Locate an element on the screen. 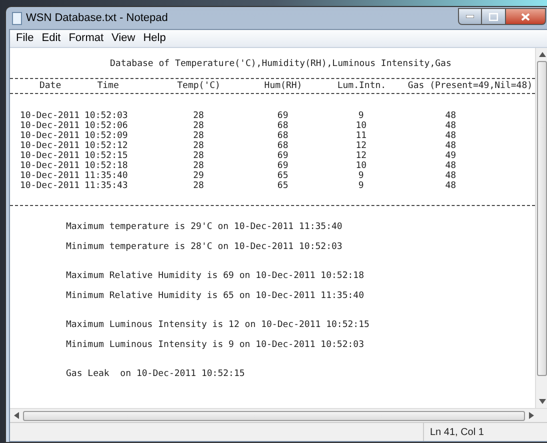  vertical-scrollbar is located at coordinates (541, 228).